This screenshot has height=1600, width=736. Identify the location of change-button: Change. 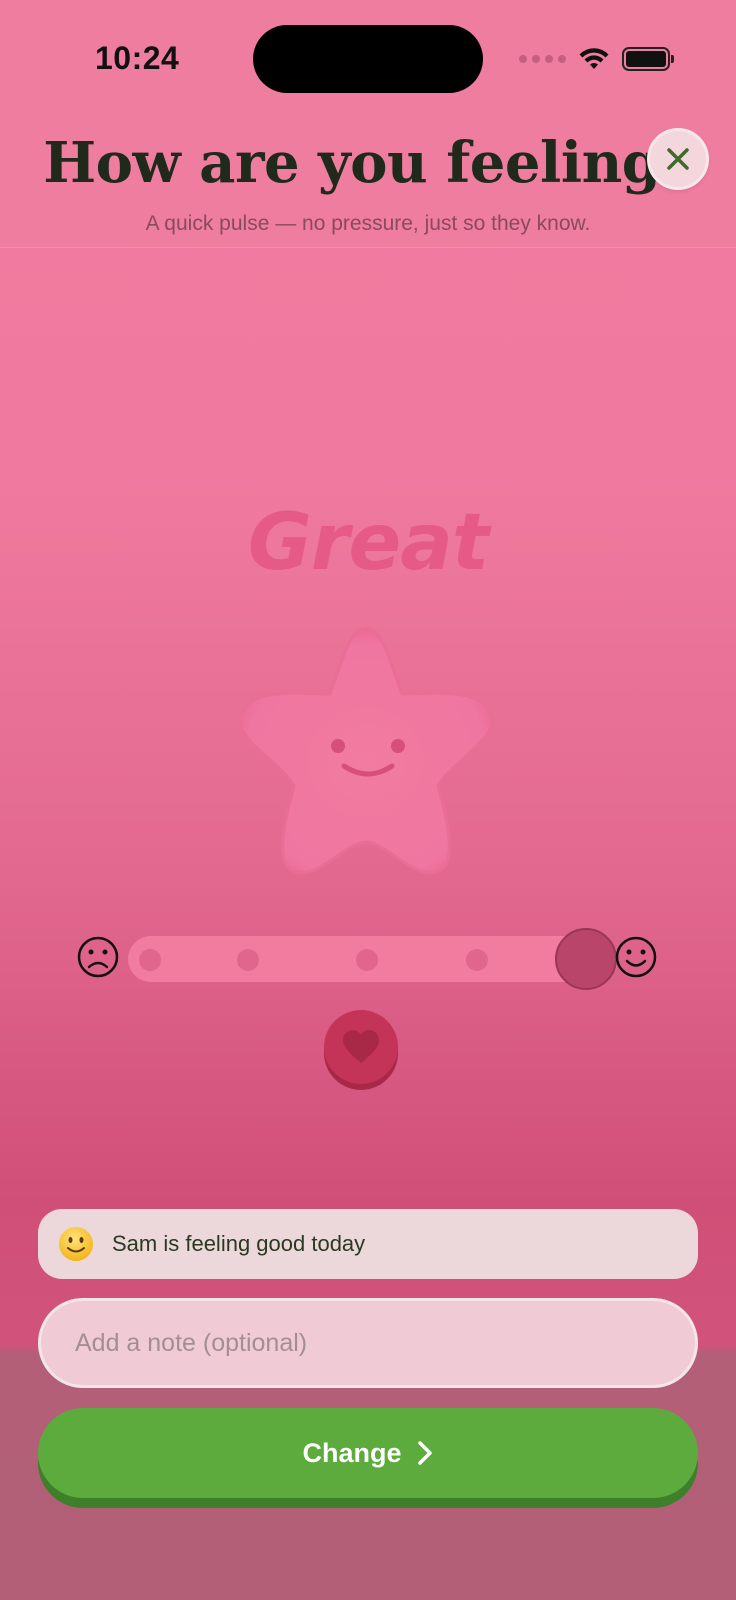
(368, 1453).